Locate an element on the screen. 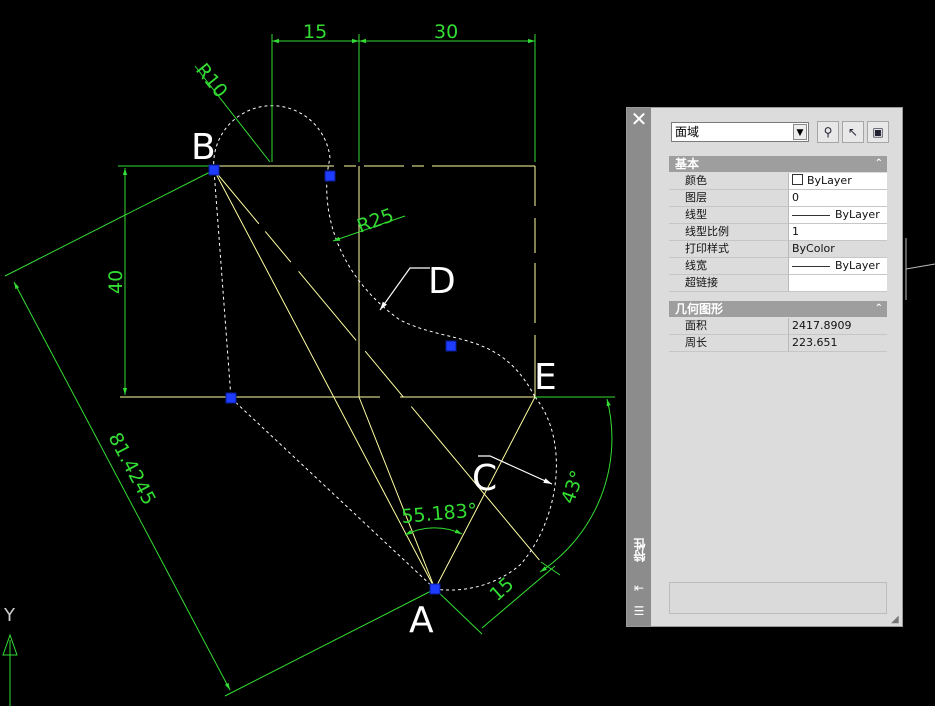  prop-key: 线宽 is located at coordinates (729, 266).